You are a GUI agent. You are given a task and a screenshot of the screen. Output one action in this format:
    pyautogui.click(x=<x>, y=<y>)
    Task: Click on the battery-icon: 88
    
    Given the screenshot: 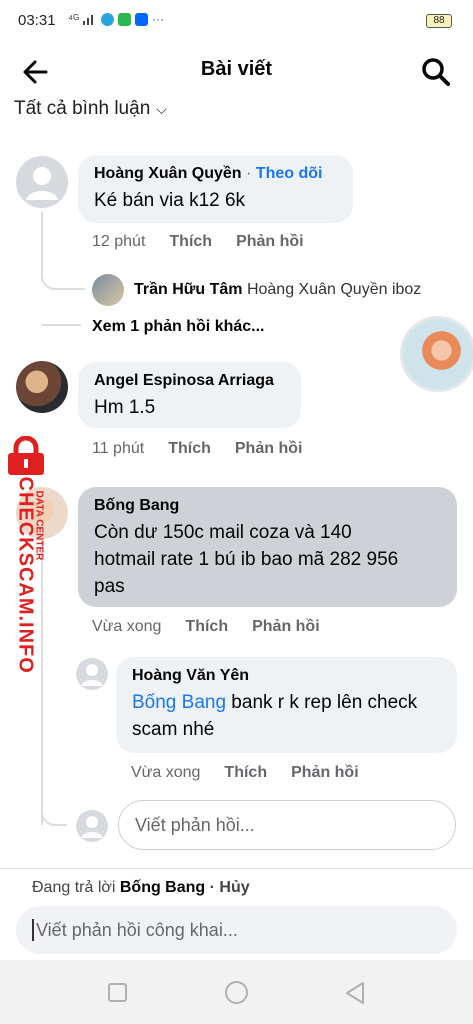 What is the action you would take?
    pyautogui.click(x=439, y=21)
    